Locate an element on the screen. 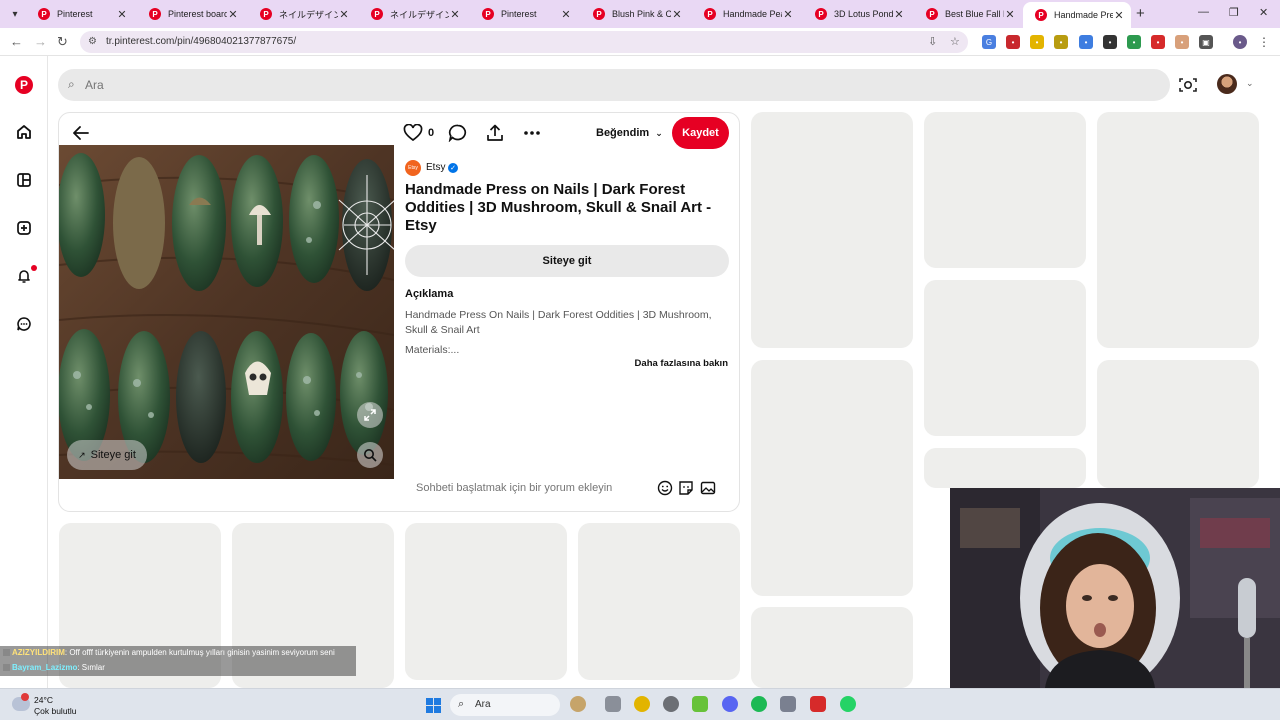 This screenshot has height=720, width=1280. create-plus-icon is located at coordinates (24, 228).